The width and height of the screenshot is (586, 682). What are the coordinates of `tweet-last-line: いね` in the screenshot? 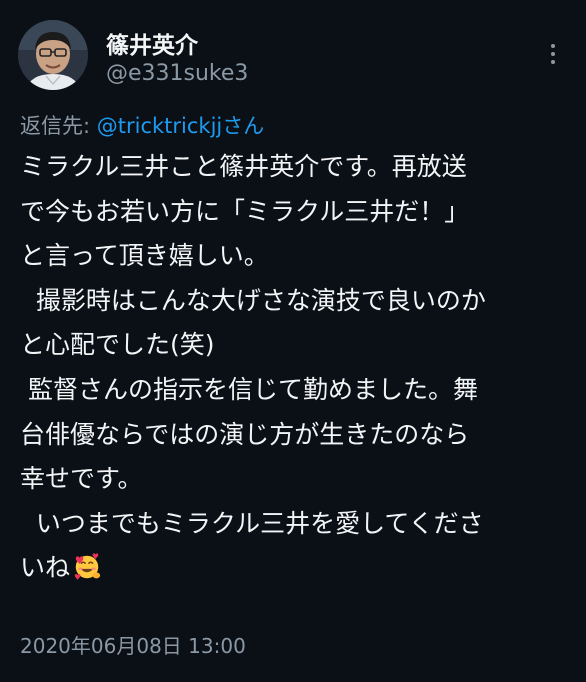 It's located at (300, 568).